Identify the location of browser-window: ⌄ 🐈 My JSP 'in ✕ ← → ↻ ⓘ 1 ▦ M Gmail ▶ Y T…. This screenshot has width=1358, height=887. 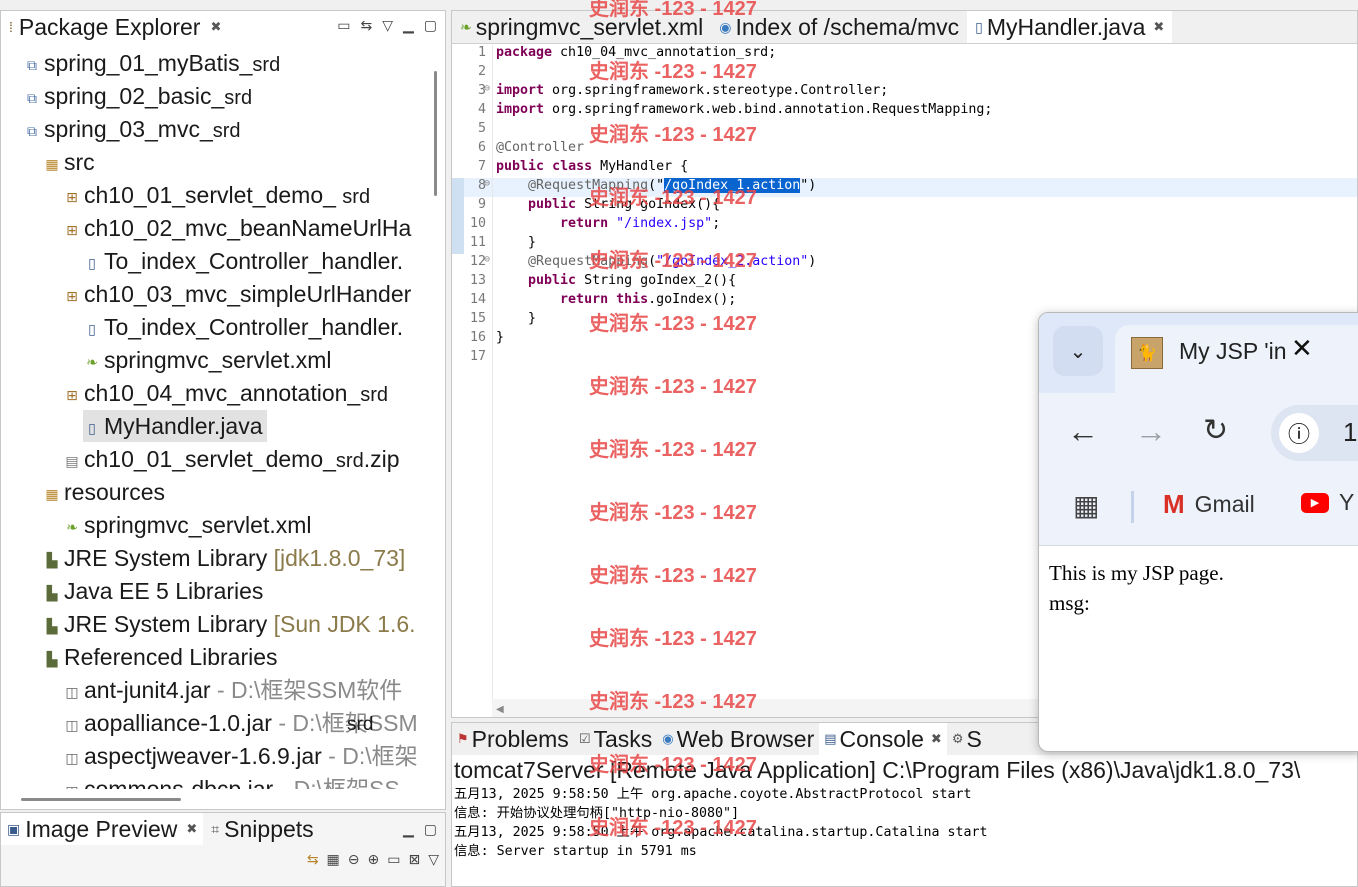
(1198, 532).